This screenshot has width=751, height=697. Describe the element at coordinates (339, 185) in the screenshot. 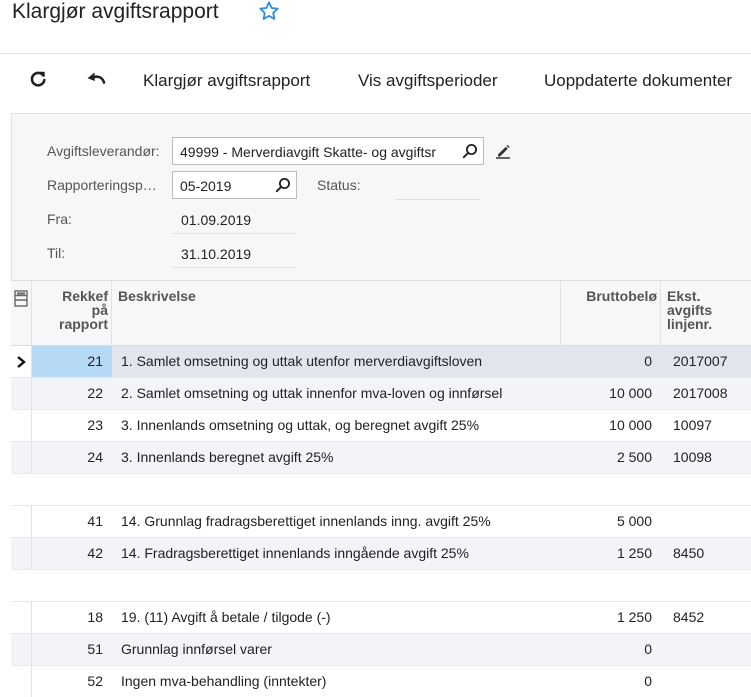

I see `status-label: Status:` at that location.